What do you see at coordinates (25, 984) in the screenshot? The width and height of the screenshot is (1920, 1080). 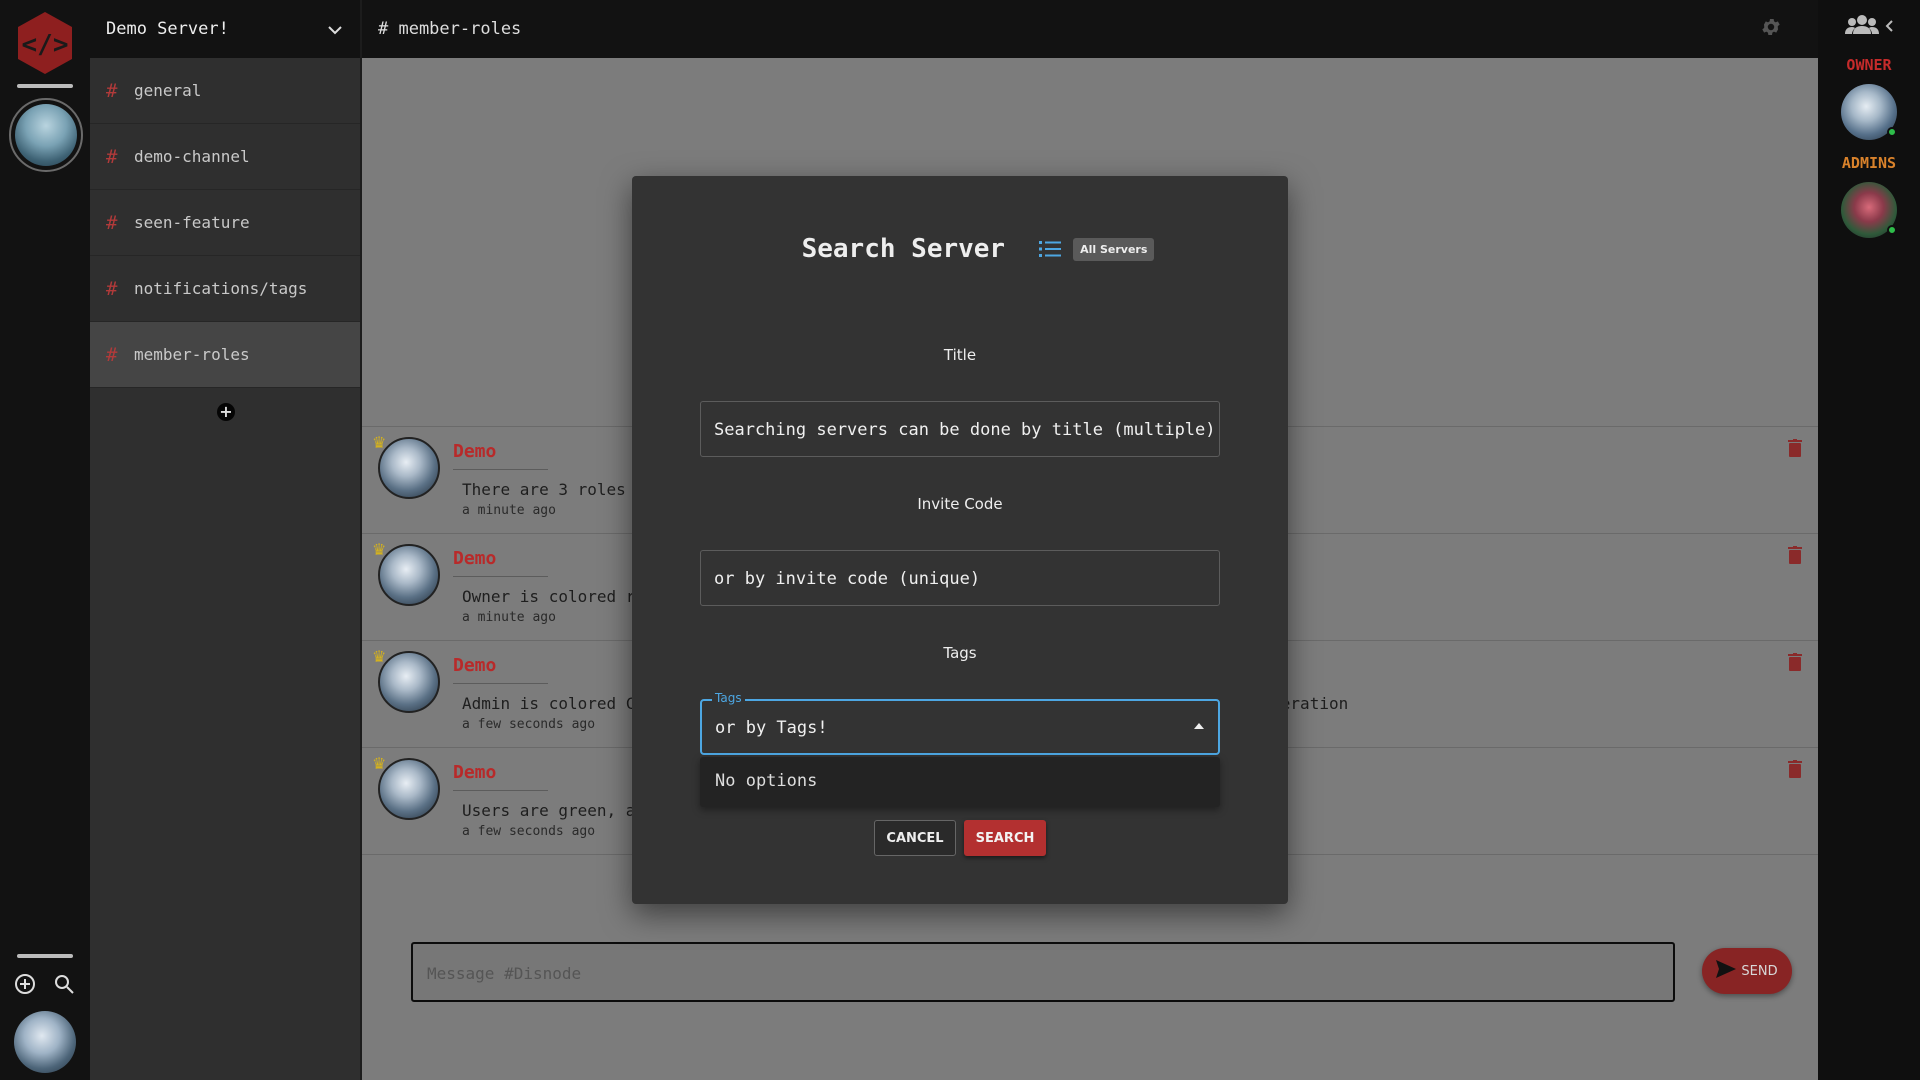 I see `add-server-icon` at bounding box center [25, 984].